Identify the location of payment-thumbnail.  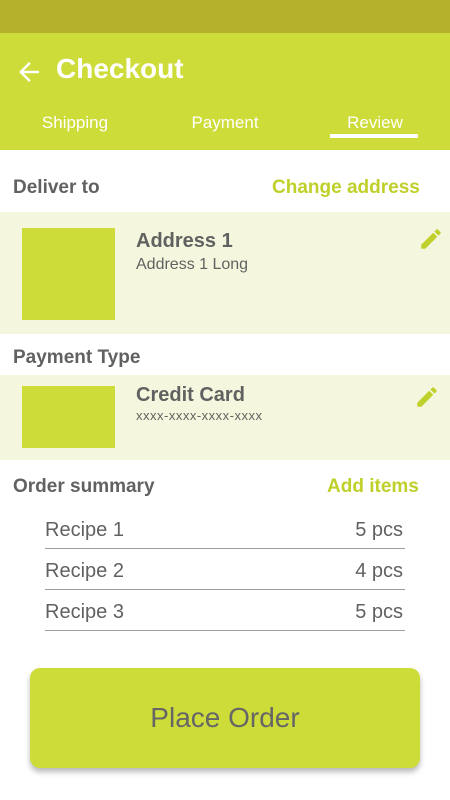
(68, 417).